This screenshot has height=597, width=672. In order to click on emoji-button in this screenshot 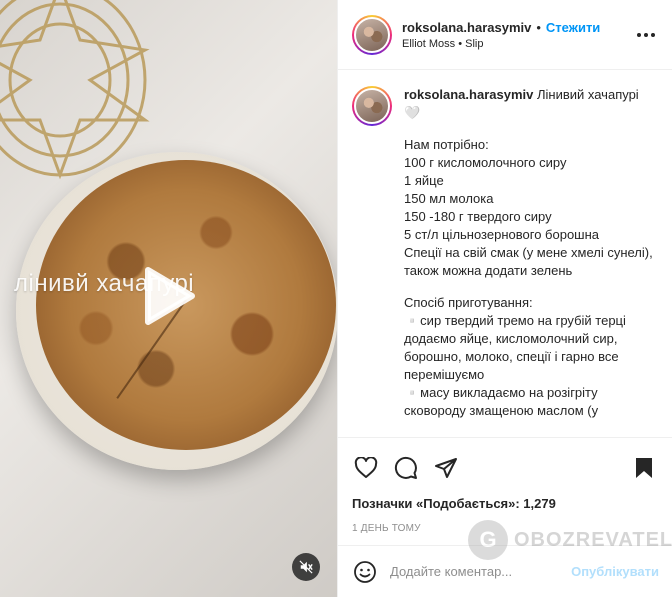, I will do `click(365, 572)`.